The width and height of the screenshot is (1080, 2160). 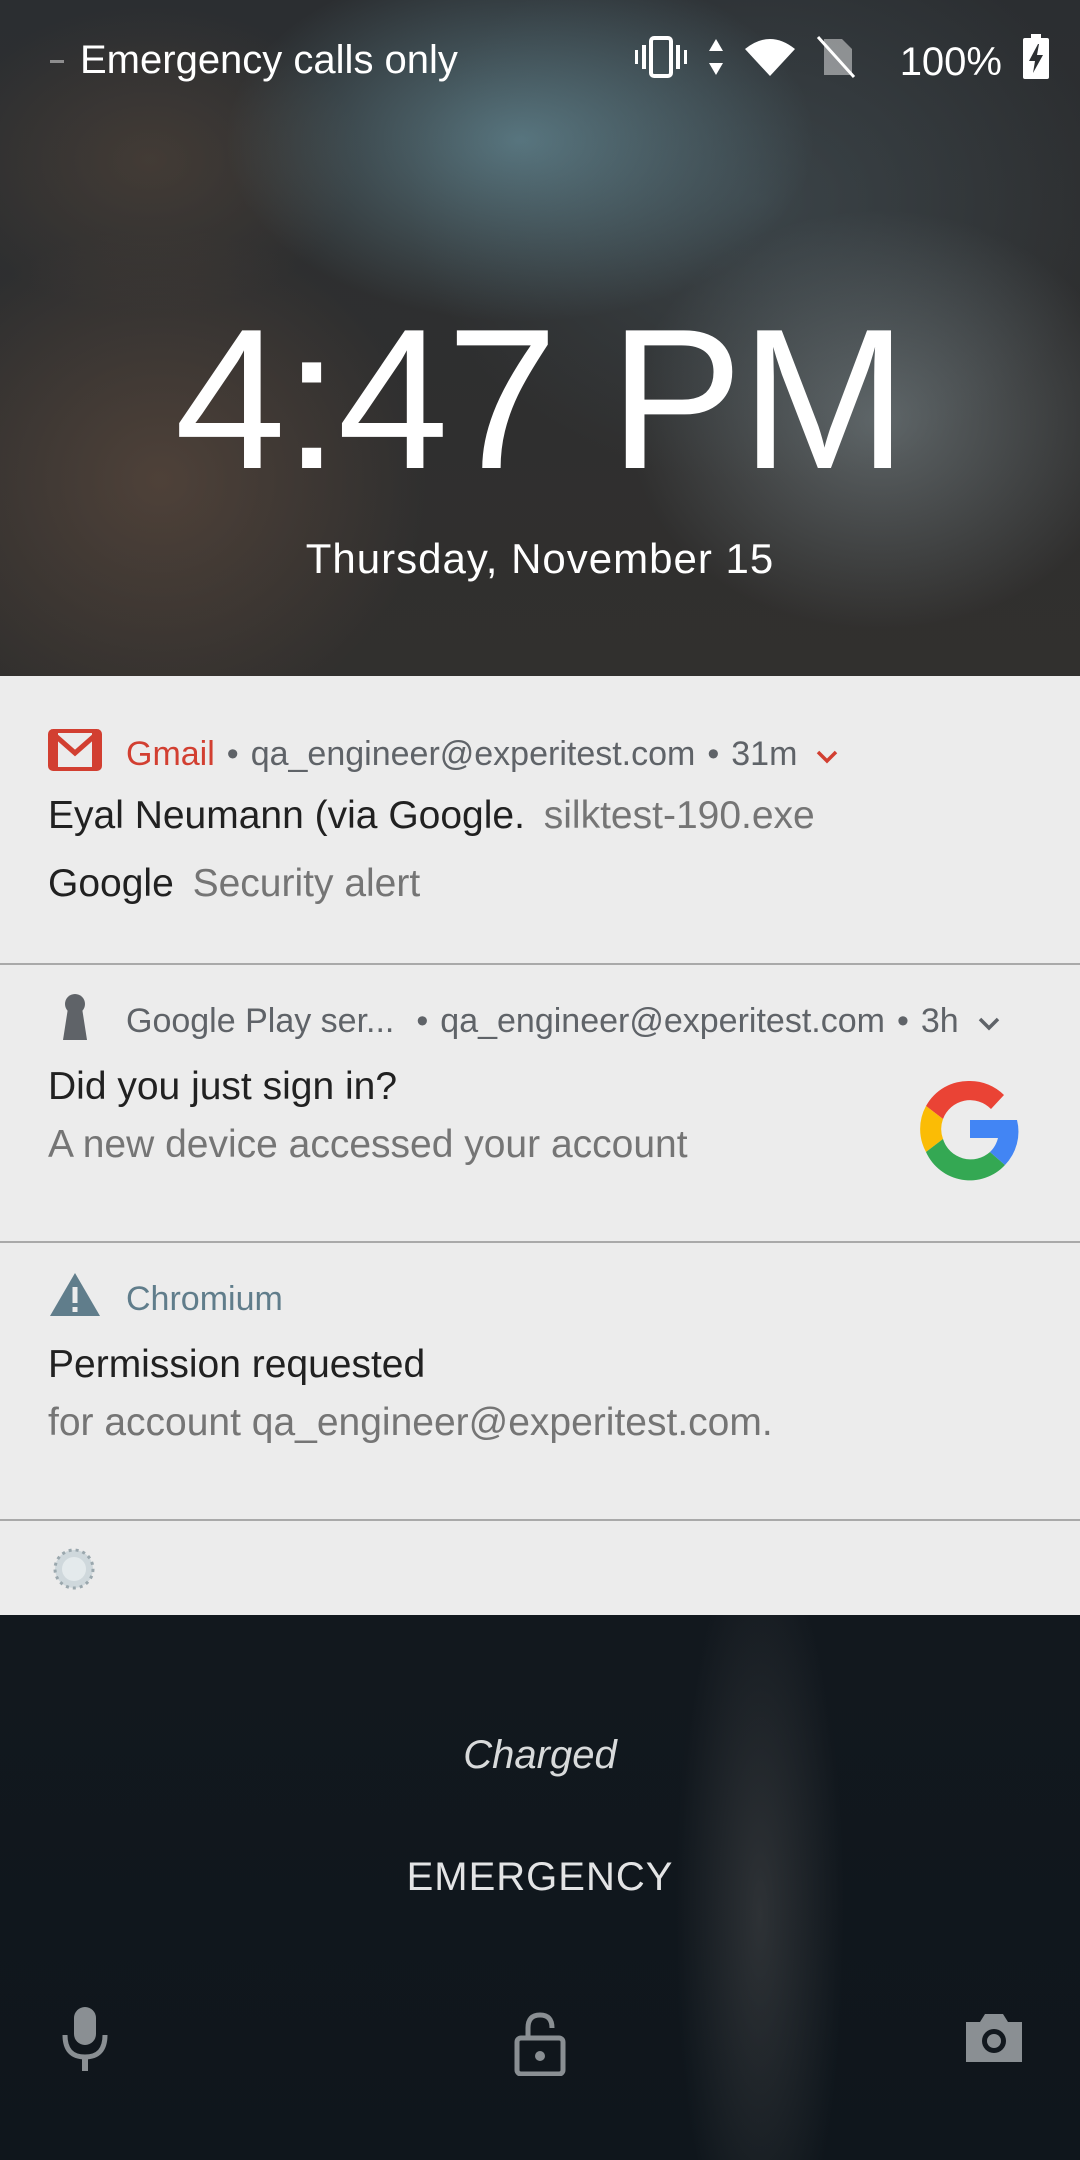 I want to click on notification-time: 3h, so click(x=939, y=1020).